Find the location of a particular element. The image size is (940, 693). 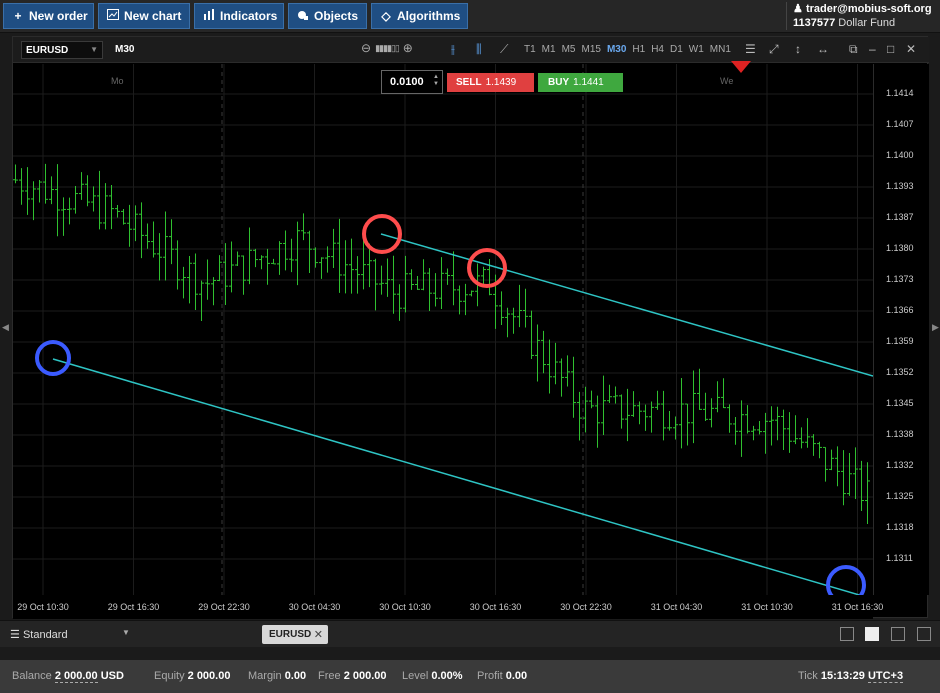

detach-icon: ⧉ is located at coordinates (853, 49).